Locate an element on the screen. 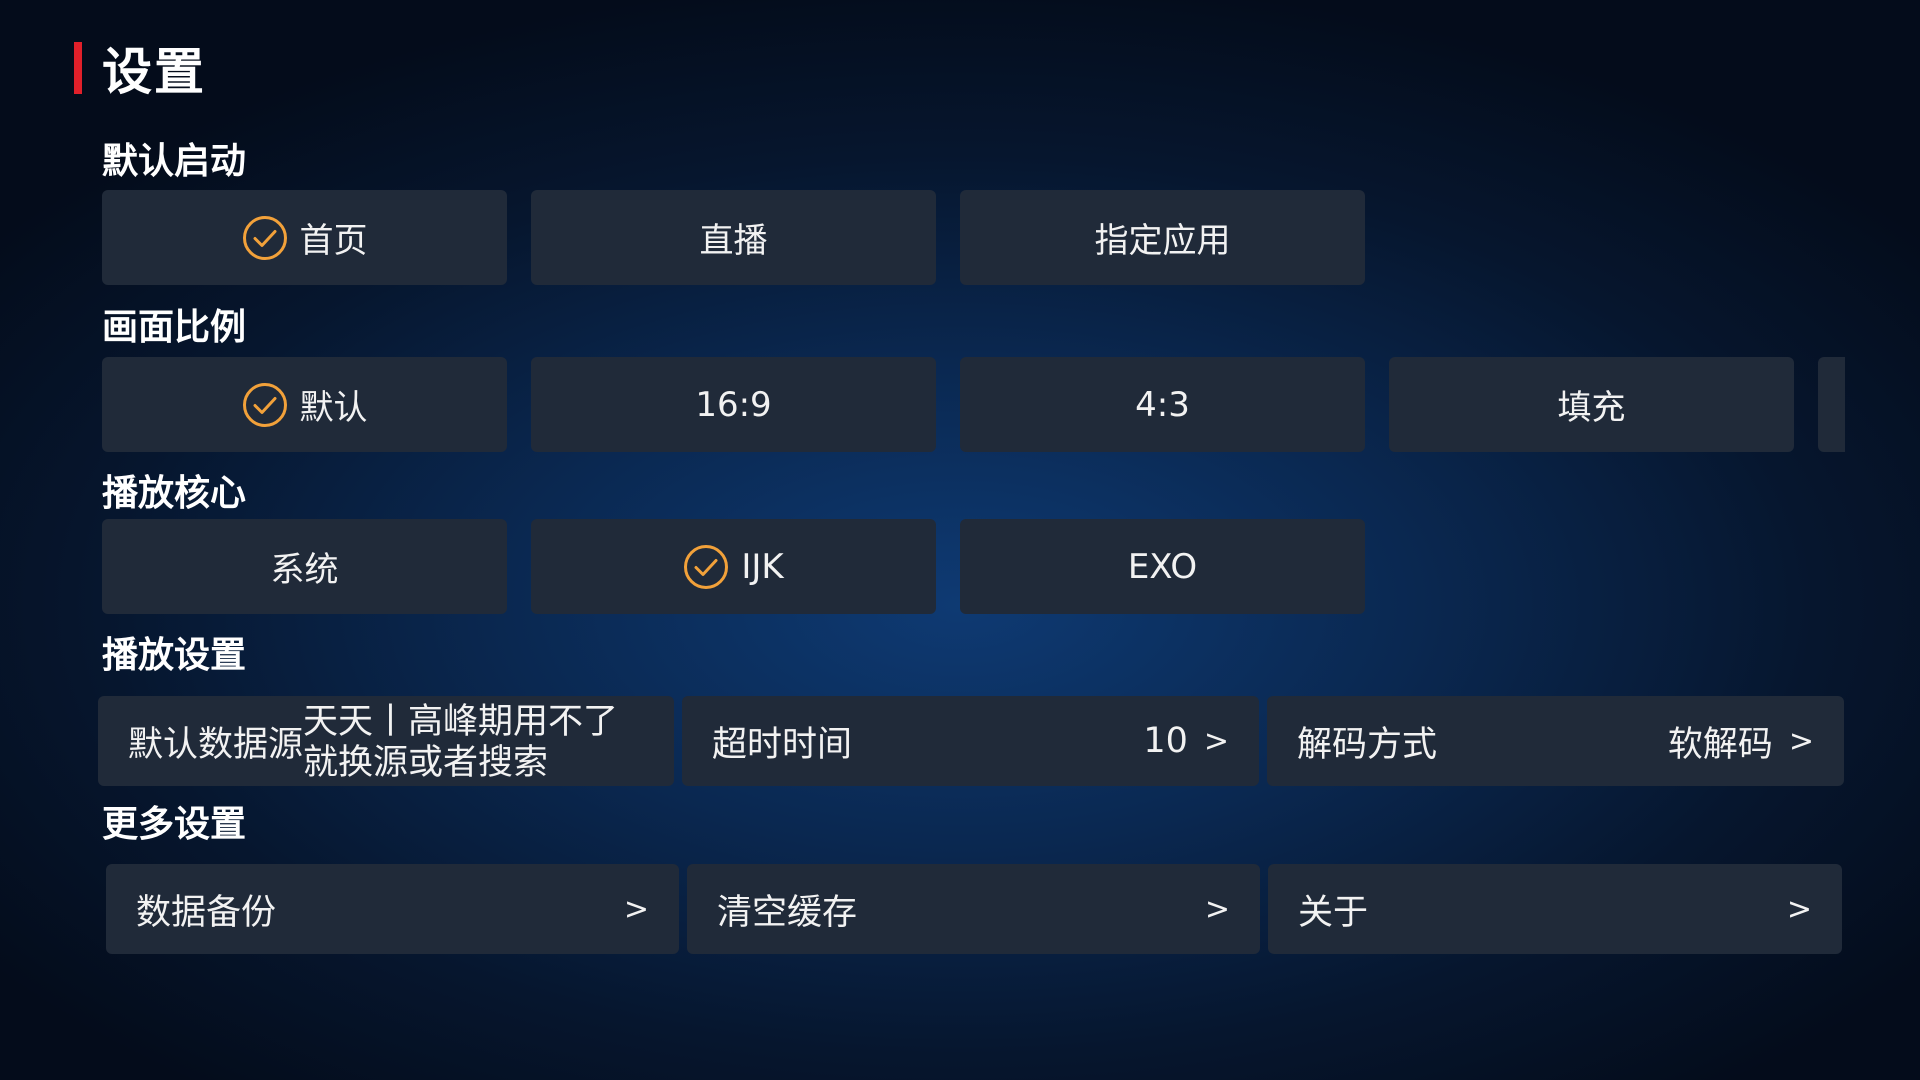 The width and height of the screenshot is (1920, 1080). option-live: 直播 is located at coordinates (733, 237).